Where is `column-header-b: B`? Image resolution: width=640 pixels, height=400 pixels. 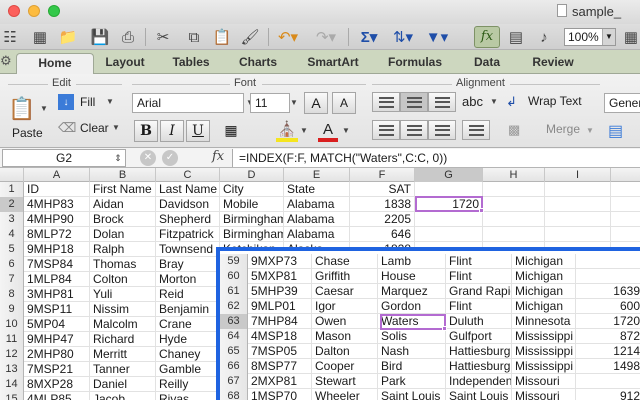
column-header-b: B is located at coordinates (123, 175).